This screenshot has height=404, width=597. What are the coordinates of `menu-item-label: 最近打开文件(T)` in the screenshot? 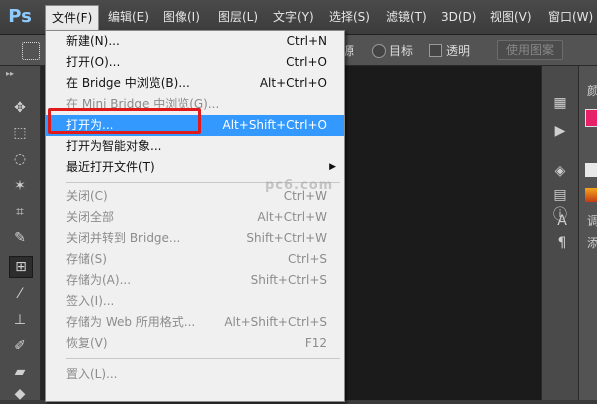 It's located at (110, 167).